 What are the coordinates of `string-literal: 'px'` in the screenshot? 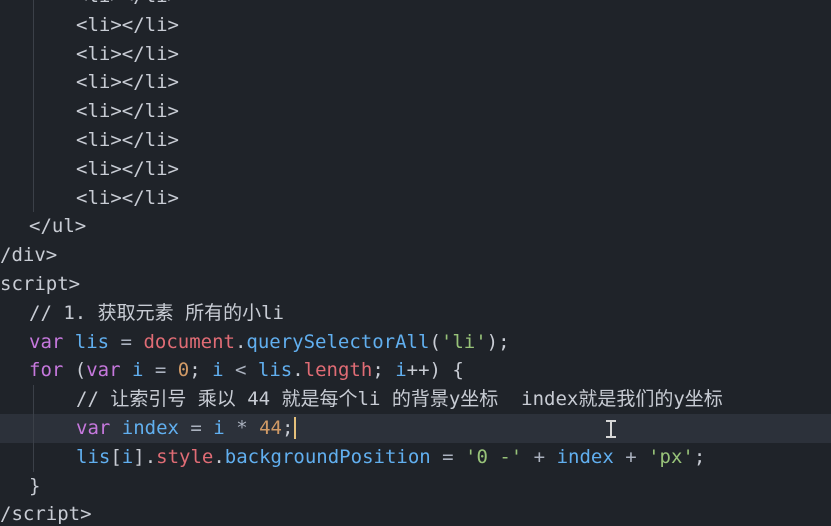 It's located at (671, 456).